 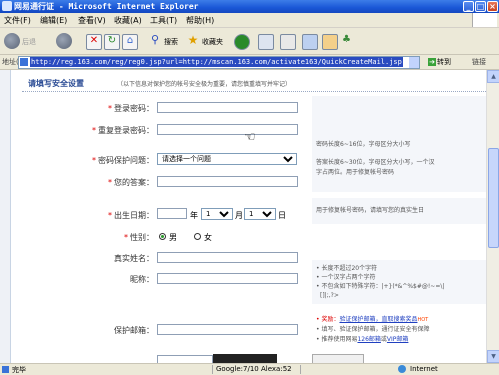 I want to click on back-arrow-icon, so click(x=12, y=41).